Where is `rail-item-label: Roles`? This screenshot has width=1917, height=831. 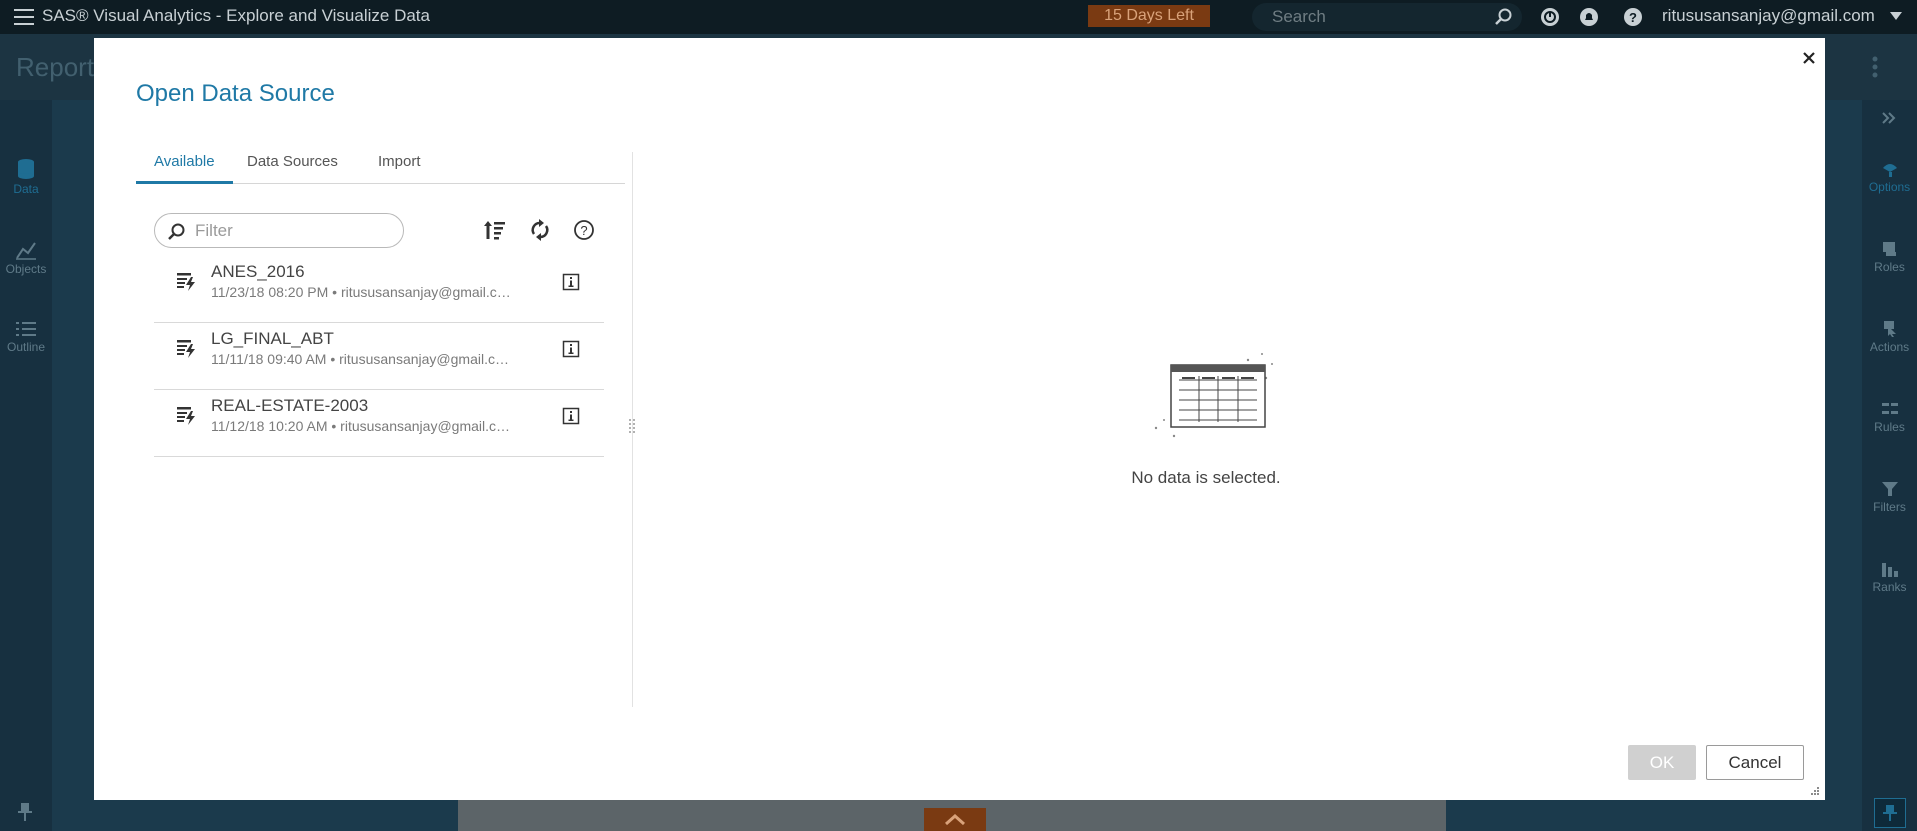 rail-item-label: Roles is located at coordinates (1889, 267).